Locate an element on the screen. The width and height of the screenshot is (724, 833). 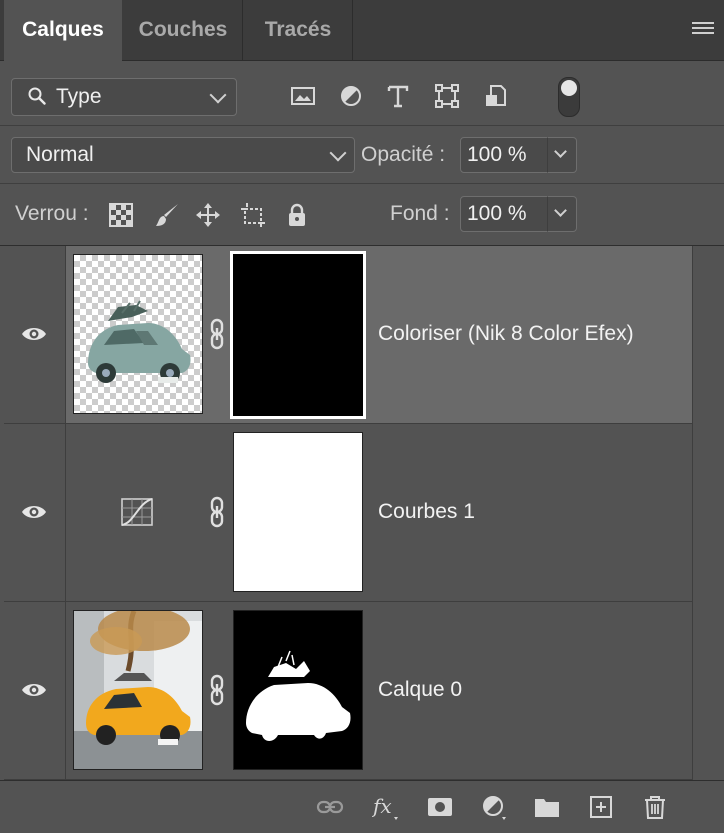
blend-mode-value: Normal is located at coordinates (60, 154).